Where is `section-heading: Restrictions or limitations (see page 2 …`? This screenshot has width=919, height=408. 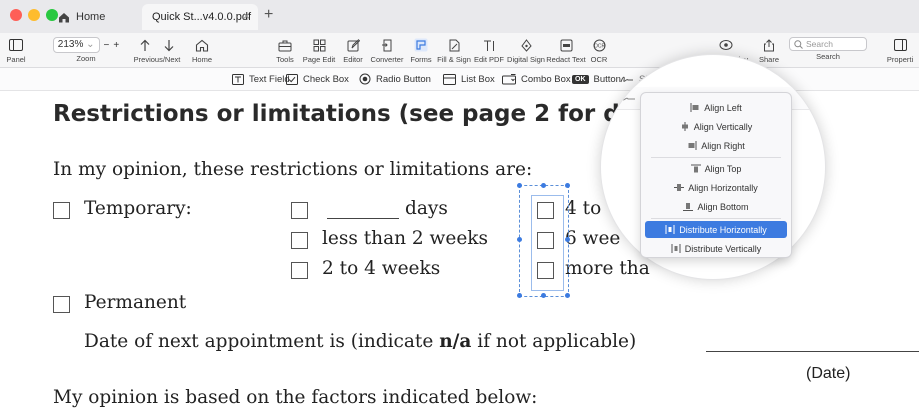
section-heading: Restrictions or limitations (see page 2 … is located at coordinates (344, 114).